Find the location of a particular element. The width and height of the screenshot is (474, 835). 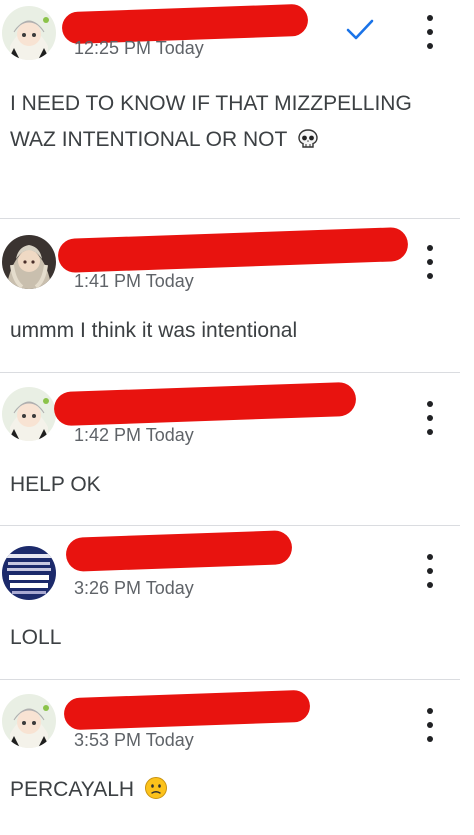

comment-body: ummm I think it was intentional is located at coordinates (230, 331).